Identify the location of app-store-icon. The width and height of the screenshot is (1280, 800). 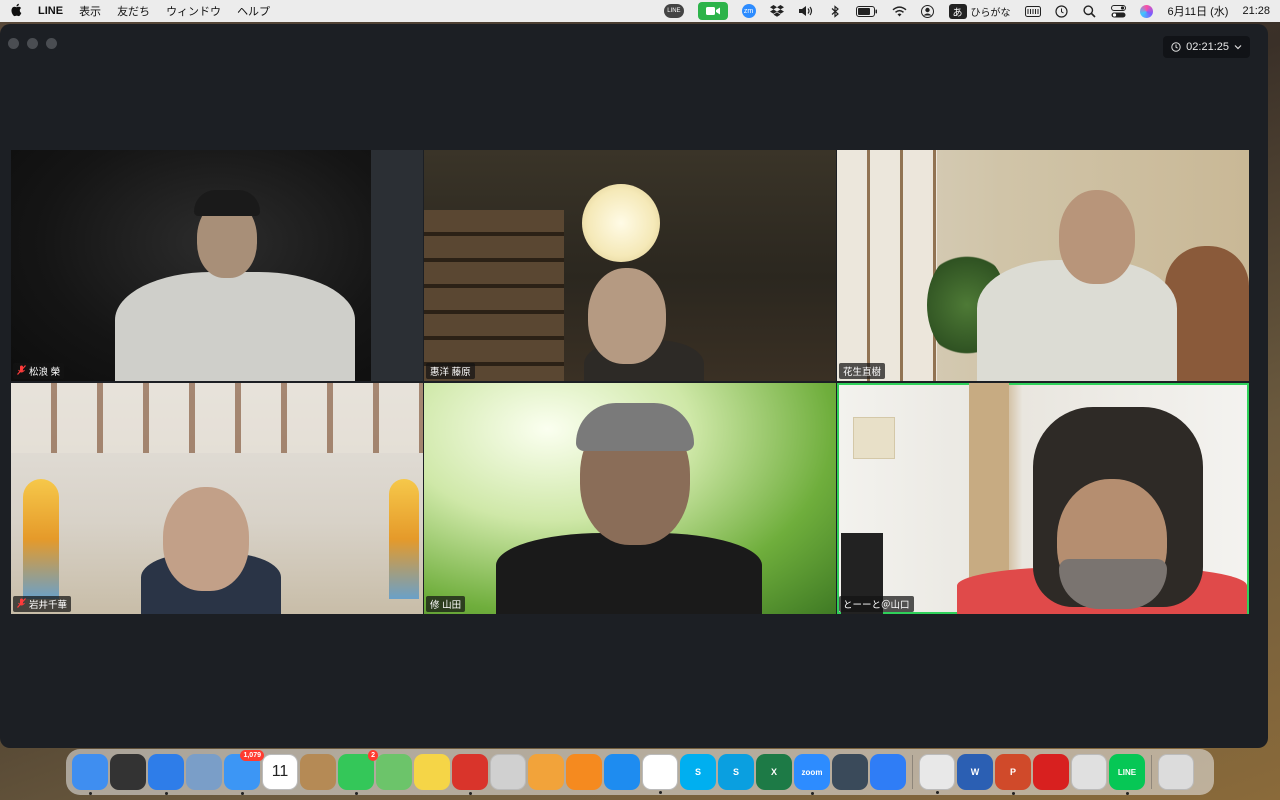
(622, 772).